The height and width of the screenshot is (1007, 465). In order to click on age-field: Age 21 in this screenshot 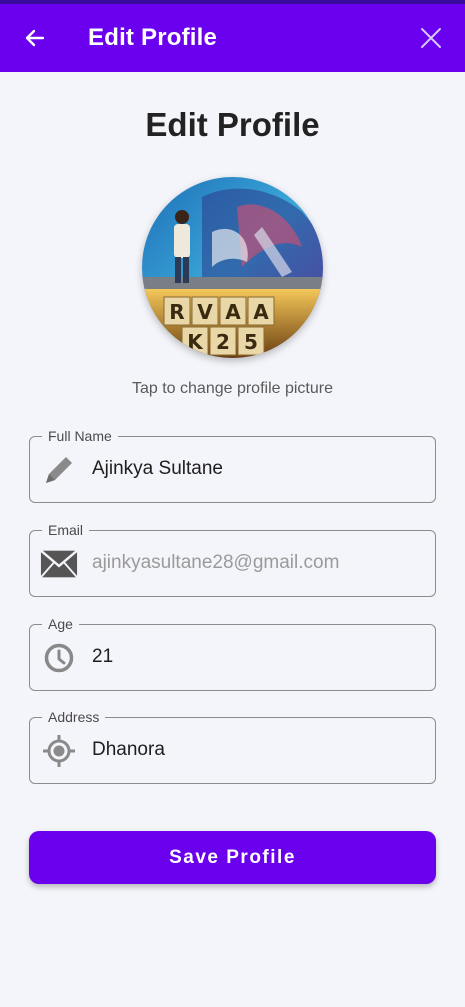, I will do `click(232, 653)`.